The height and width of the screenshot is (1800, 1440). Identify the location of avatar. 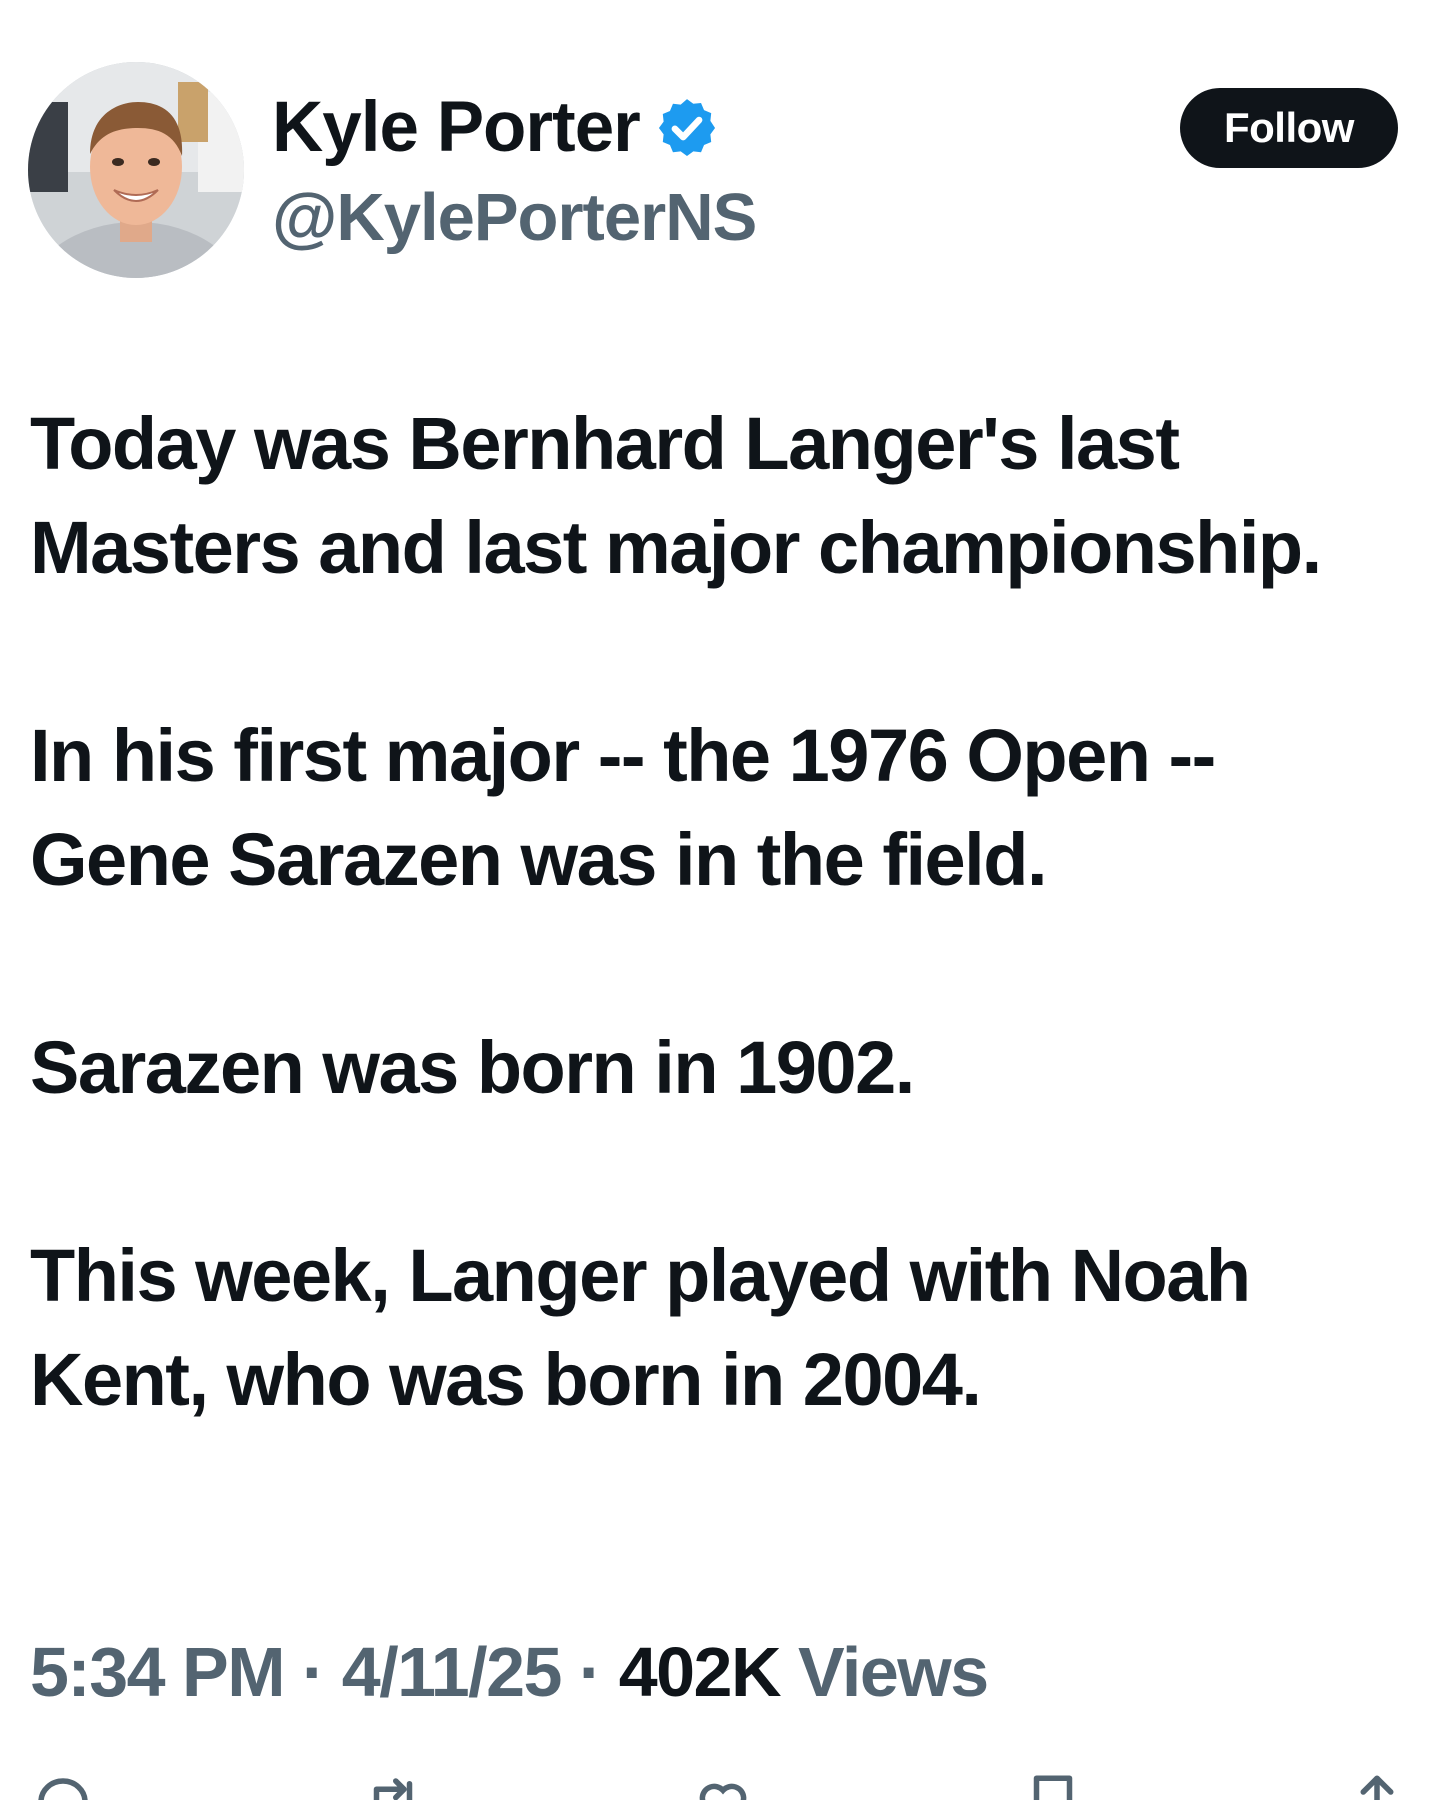
(136, 170).